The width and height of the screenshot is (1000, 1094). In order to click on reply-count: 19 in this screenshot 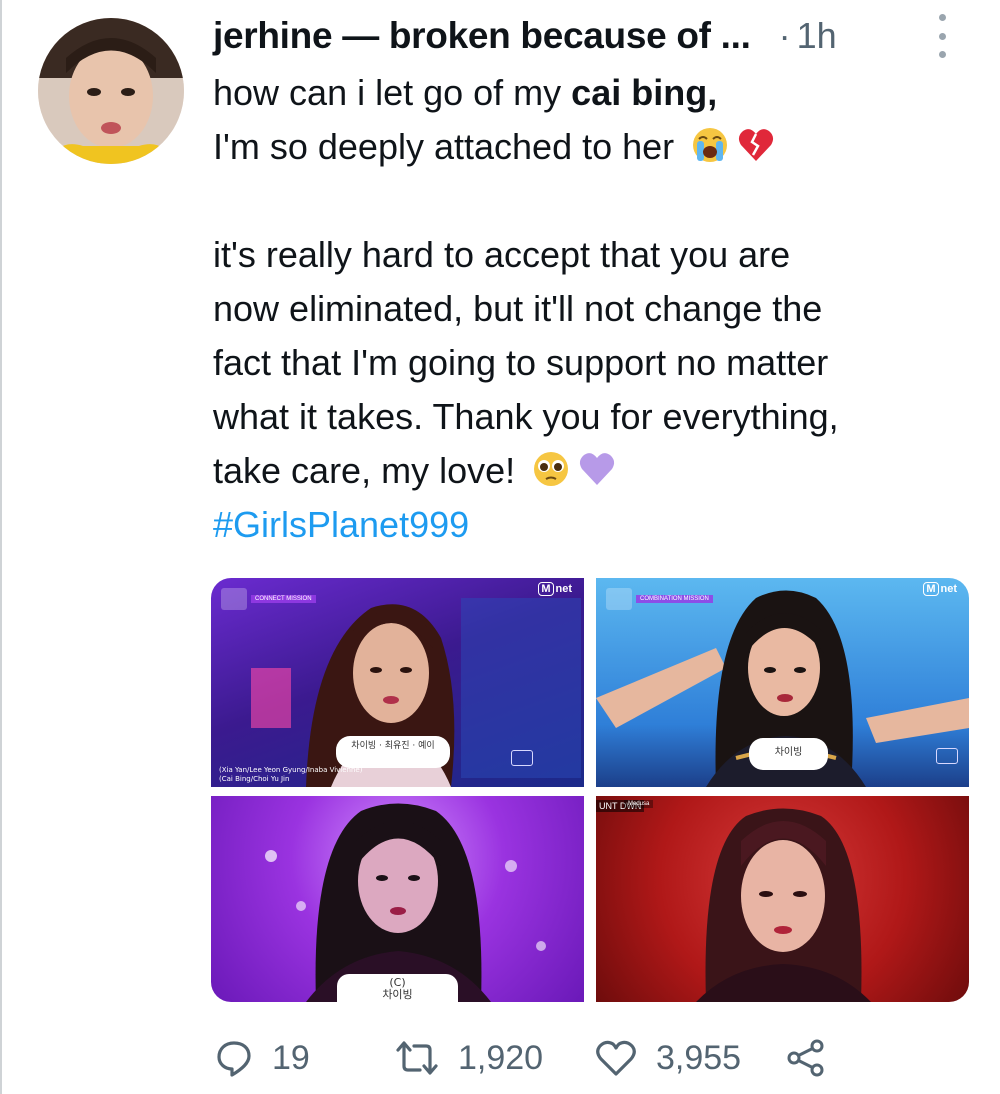, I will do `click(291, 1057)`.